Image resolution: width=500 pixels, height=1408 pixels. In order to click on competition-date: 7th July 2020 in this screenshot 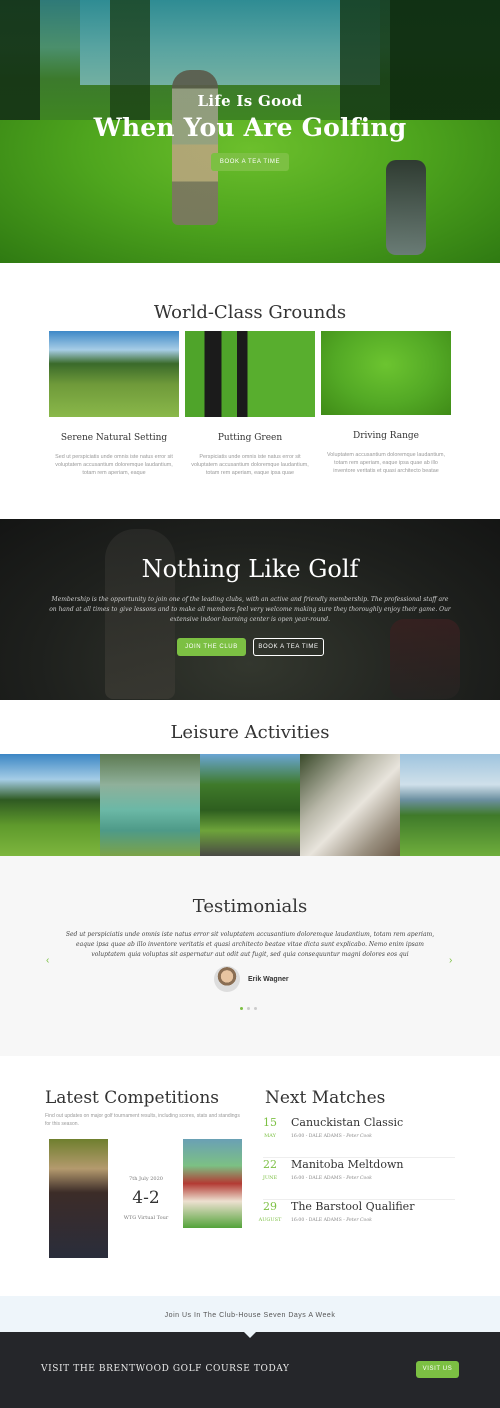, I will do `click(146, 1179)`.